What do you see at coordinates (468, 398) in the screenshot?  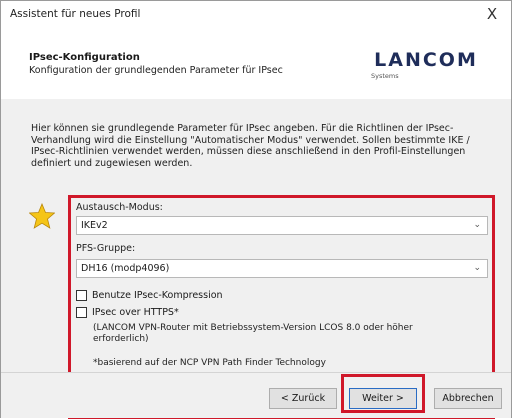 I see `cancel-button: Abbrechen` at bounding box center [468, 398].